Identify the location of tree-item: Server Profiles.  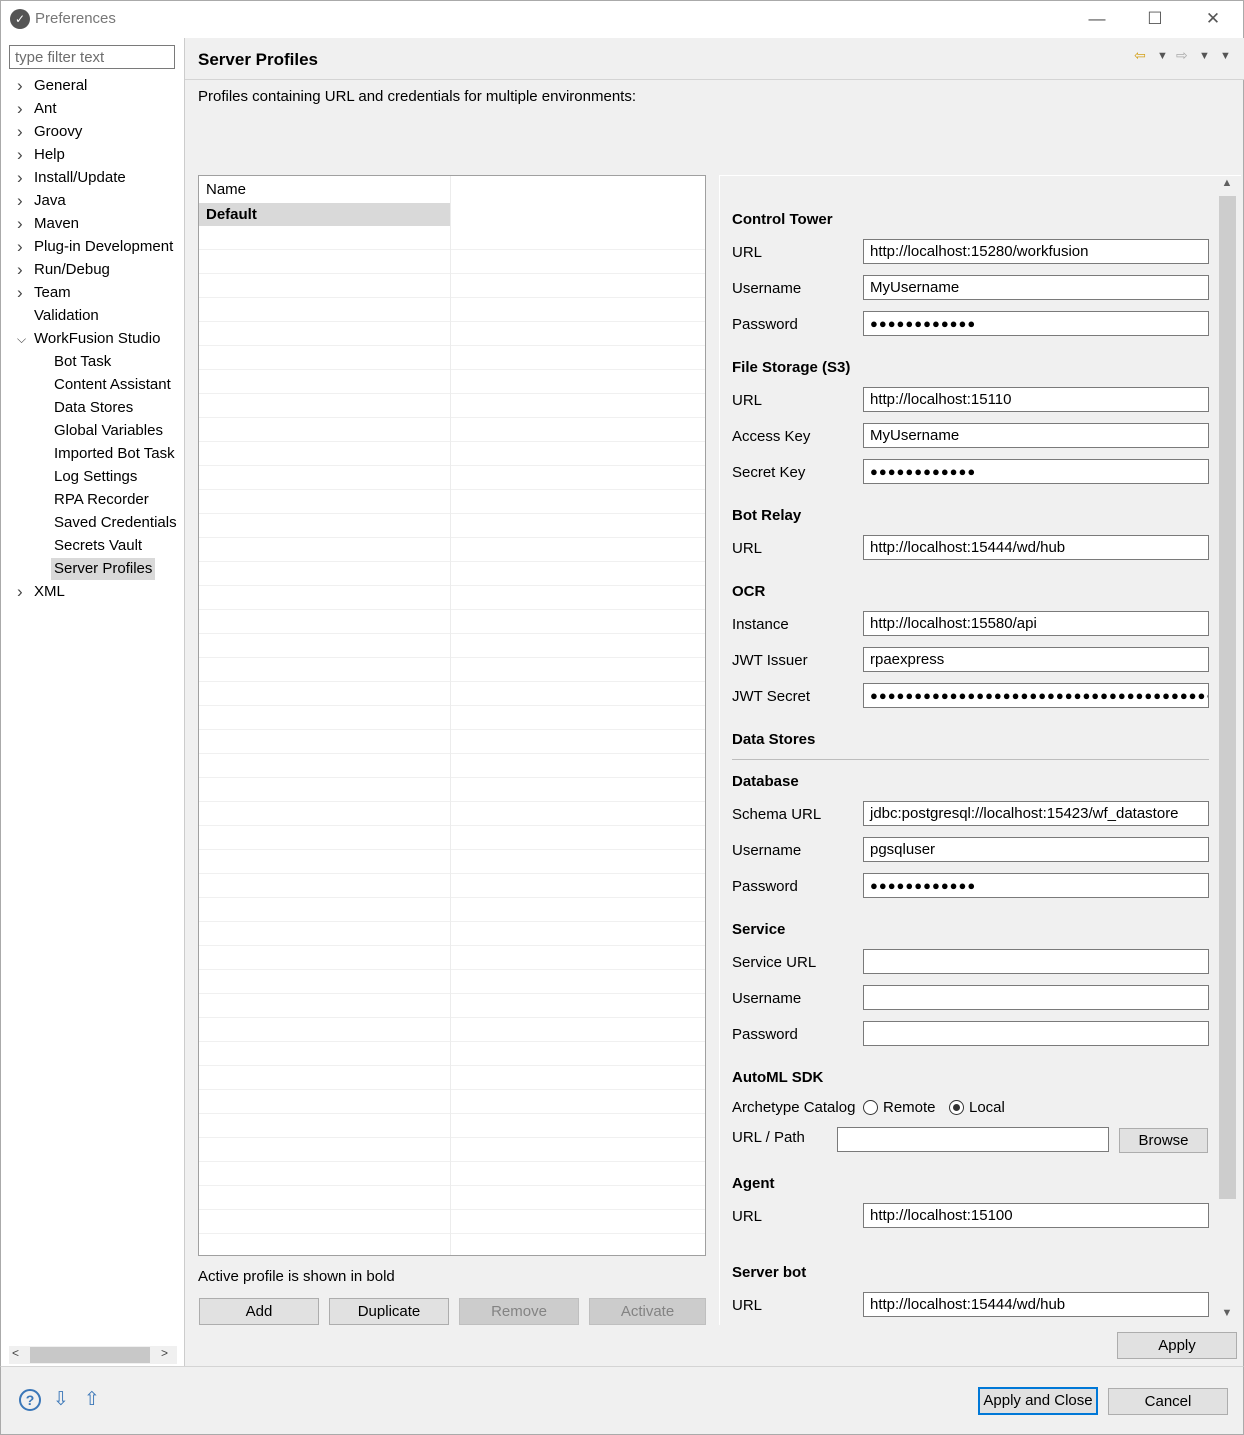
(91, 569).